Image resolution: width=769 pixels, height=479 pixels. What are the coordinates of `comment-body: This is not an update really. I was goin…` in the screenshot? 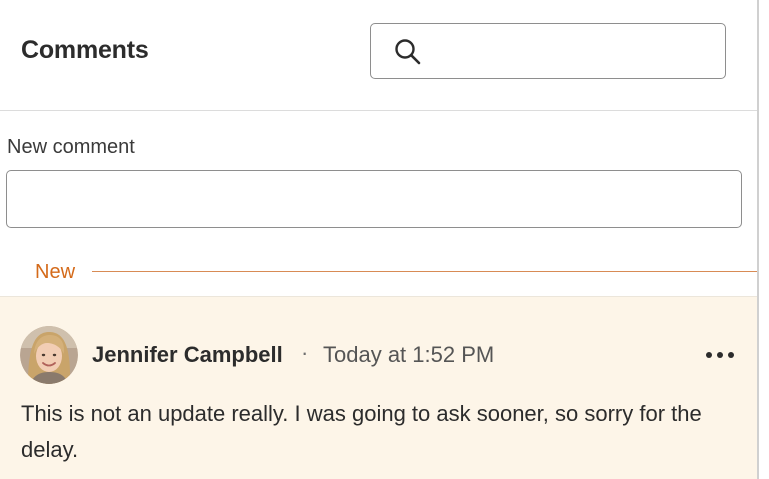 It's located at (361, 431).